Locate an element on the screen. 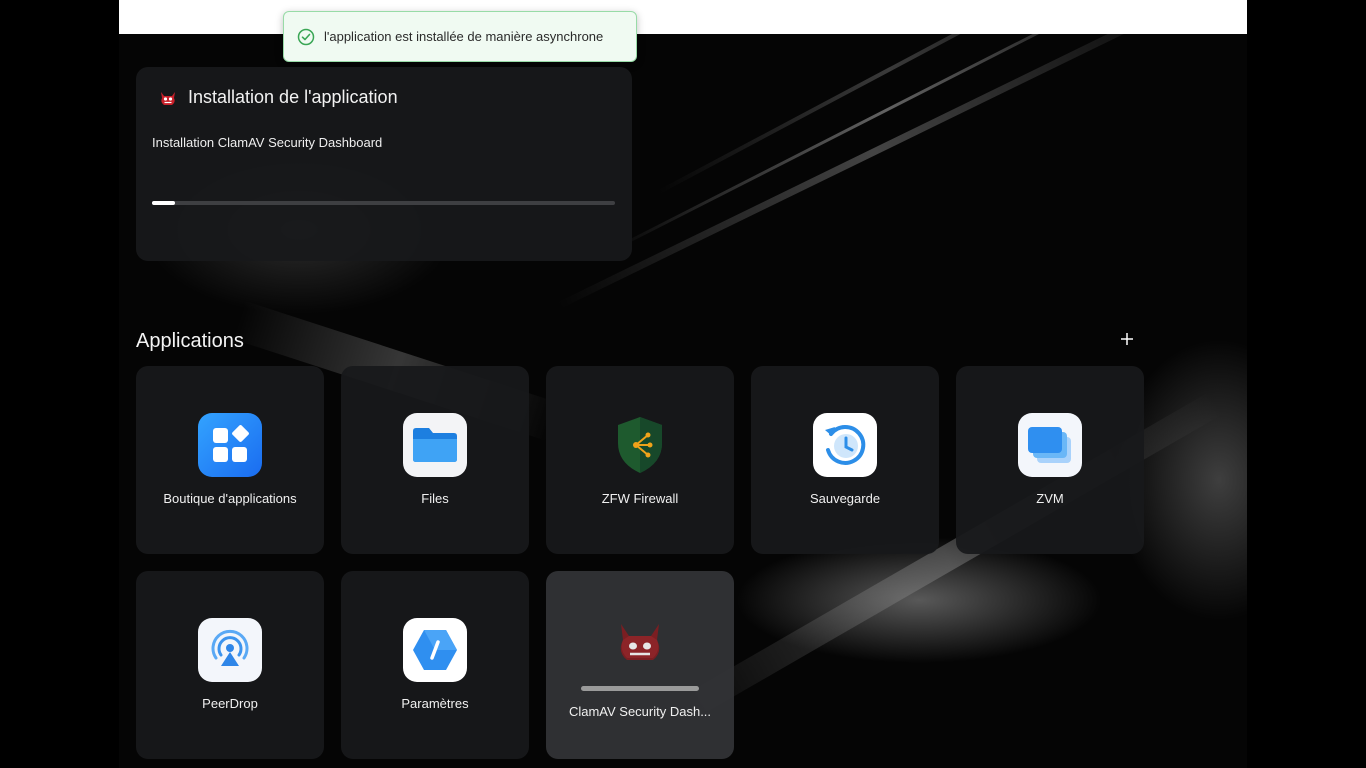 The image size is (1366, 768). airdrop-icon is located at coordinates (230, 650).